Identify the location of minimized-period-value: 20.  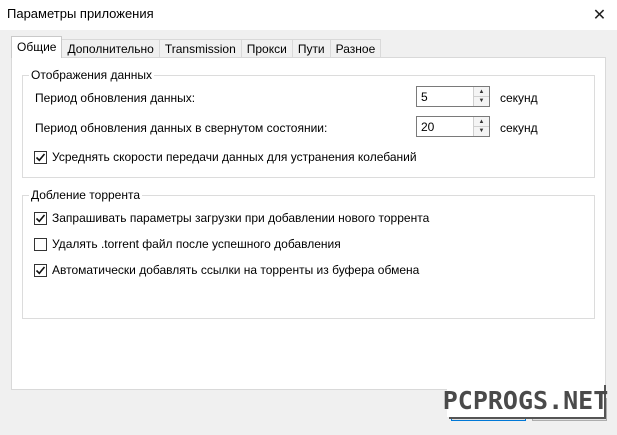
(428, 127).